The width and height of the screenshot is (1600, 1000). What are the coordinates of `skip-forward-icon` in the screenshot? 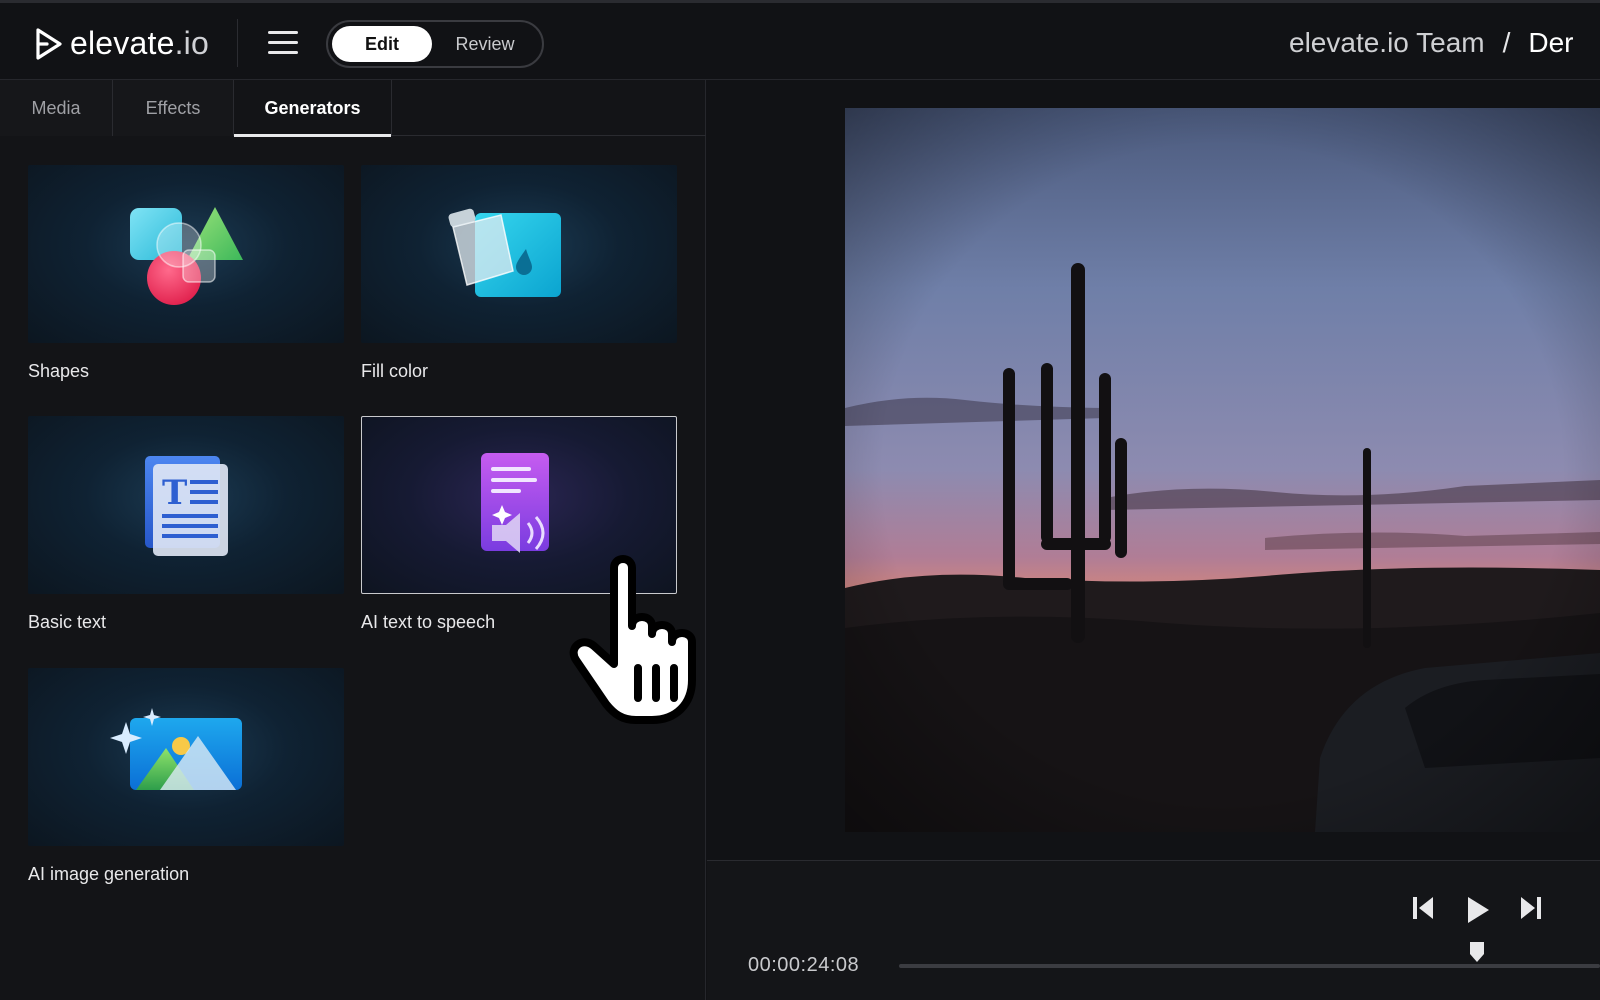 It's located at (1531, 908).